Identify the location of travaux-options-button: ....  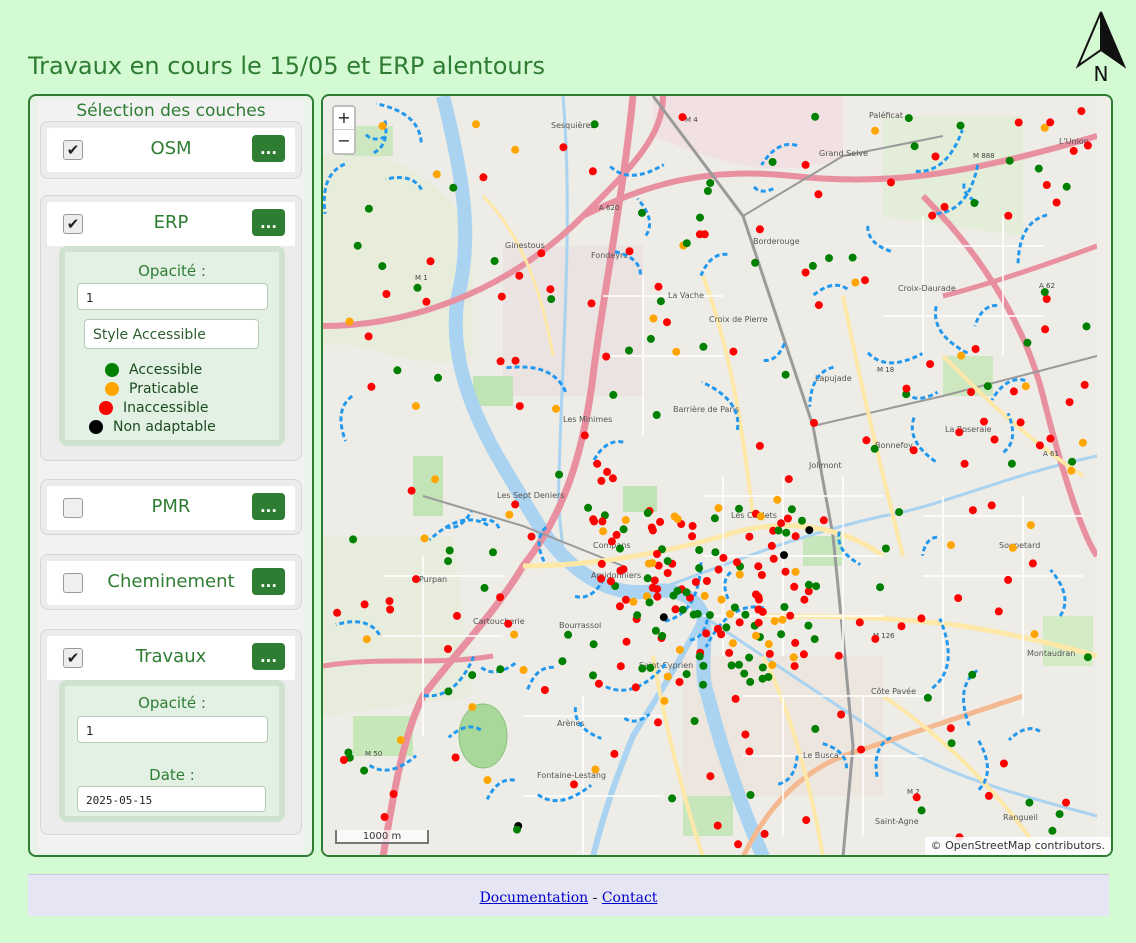
(268, 656).